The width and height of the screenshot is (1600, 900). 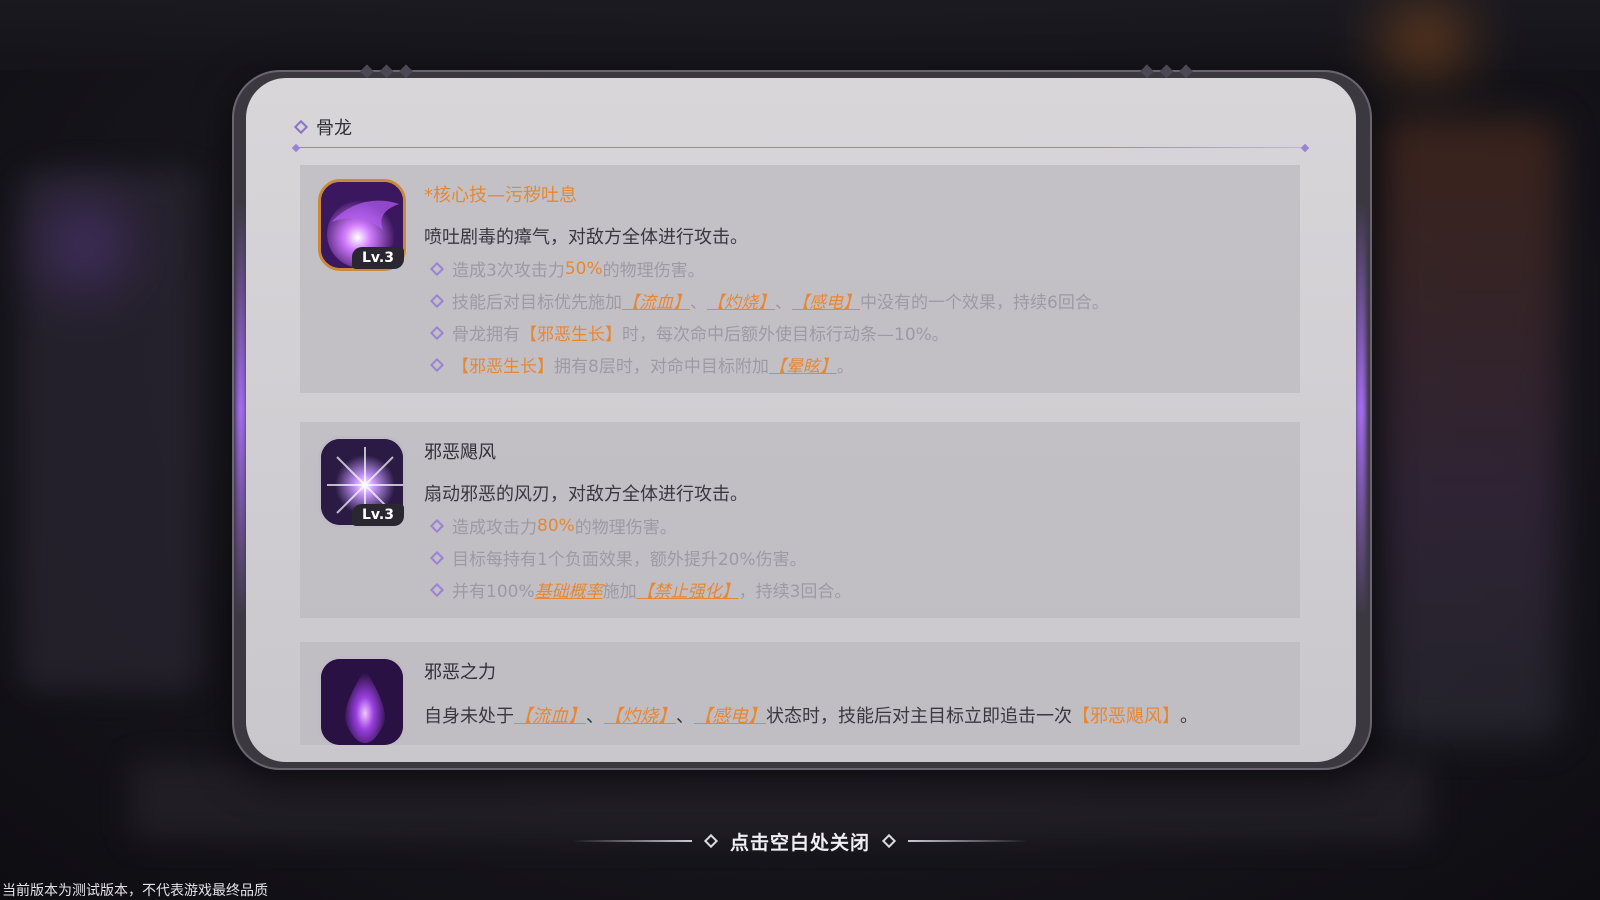 What do you see at coordinates (984, 303) in the screenshot?
I see `effect-text: 中没有的一个效果，持续6回合。` at bounding box center [984, 303].